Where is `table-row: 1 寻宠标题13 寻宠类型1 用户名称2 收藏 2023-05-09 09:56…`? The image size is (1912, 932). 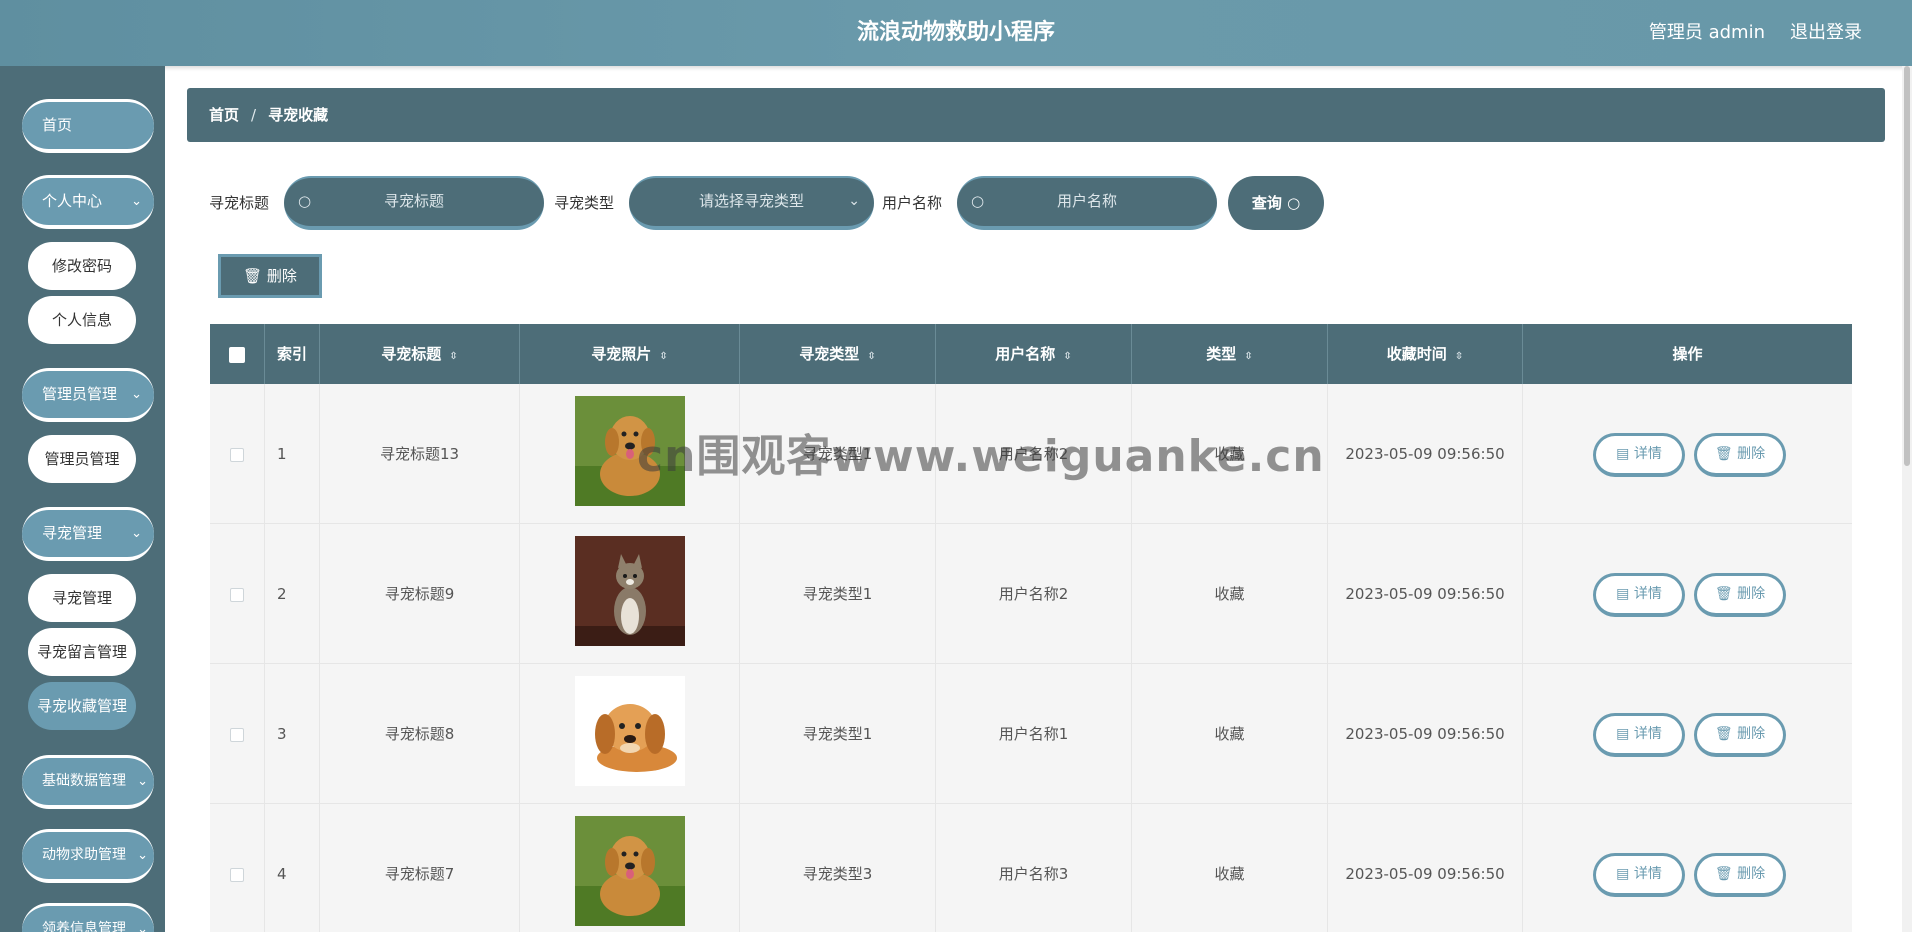 table-row: 1 寻宠标题13 寻宠类型1 用户名称2 收藏 2023-05-09 09:56… is located at coordinates (1031, 454).